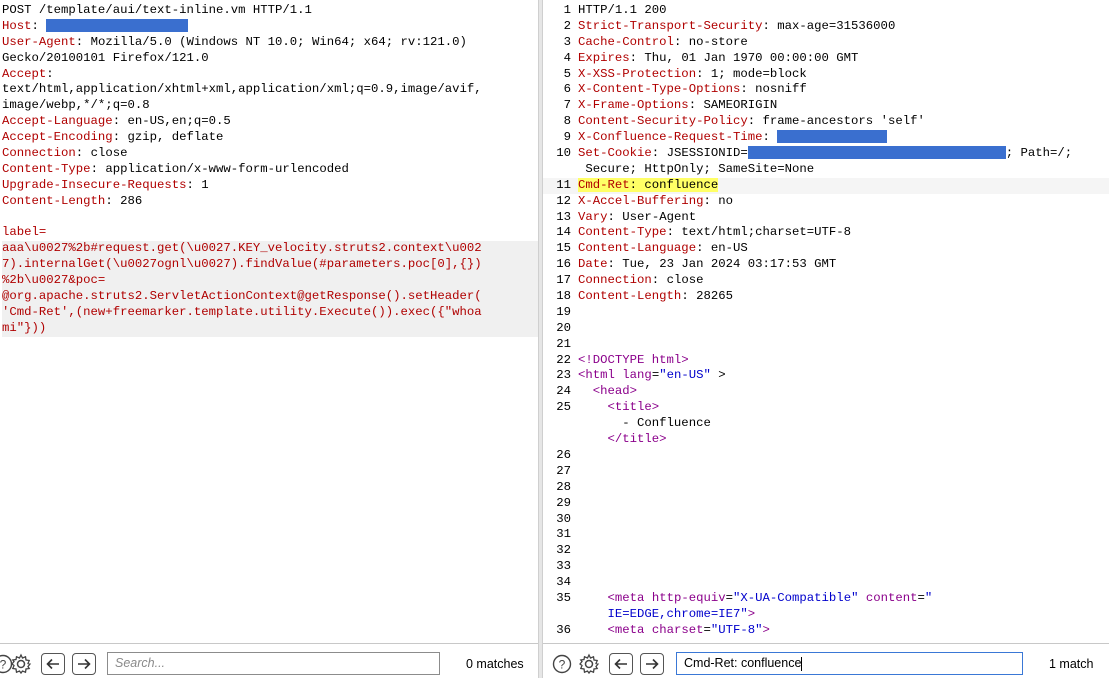 The image size is (1109, 678). I want to click on param-value: %2b\u0027&poc=, so click(54, 280).